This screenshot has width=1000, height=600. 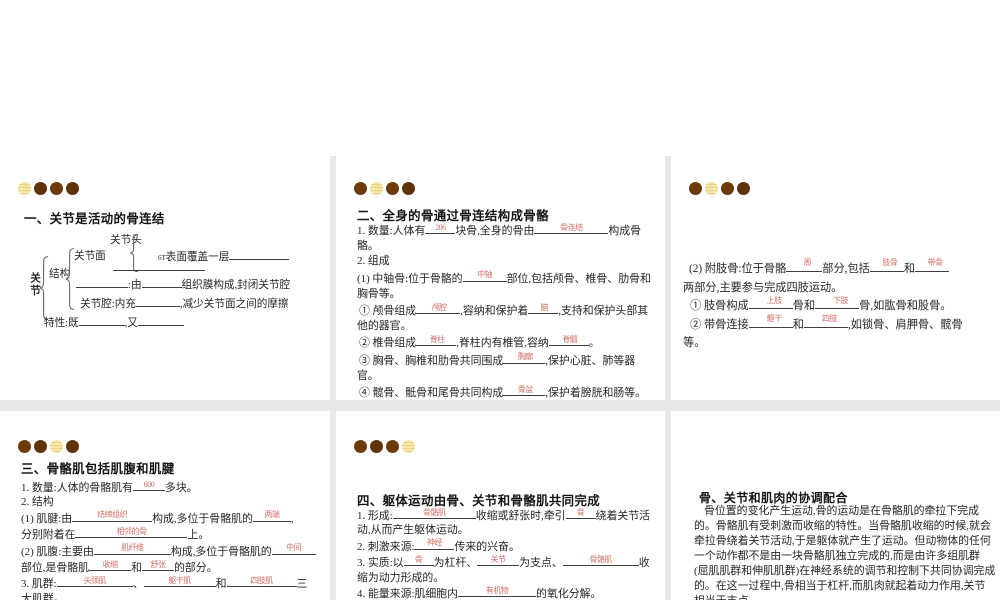 I want to click on text-run: ④ 髋骨、骶骨和尾骨共同构成, so click(x=431, y=393).